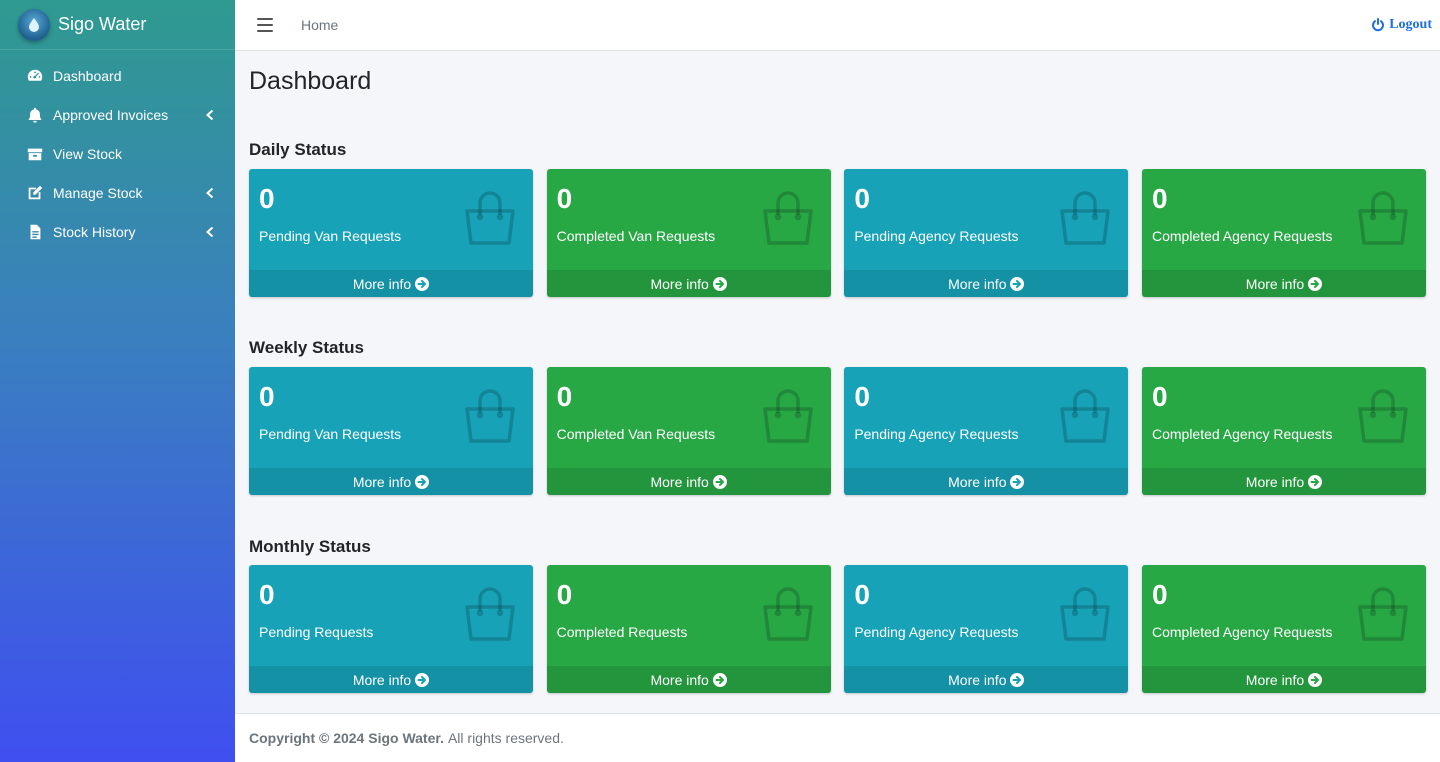 The image size is (1440, 762). I want to click on box-icon, so click(35, 154).